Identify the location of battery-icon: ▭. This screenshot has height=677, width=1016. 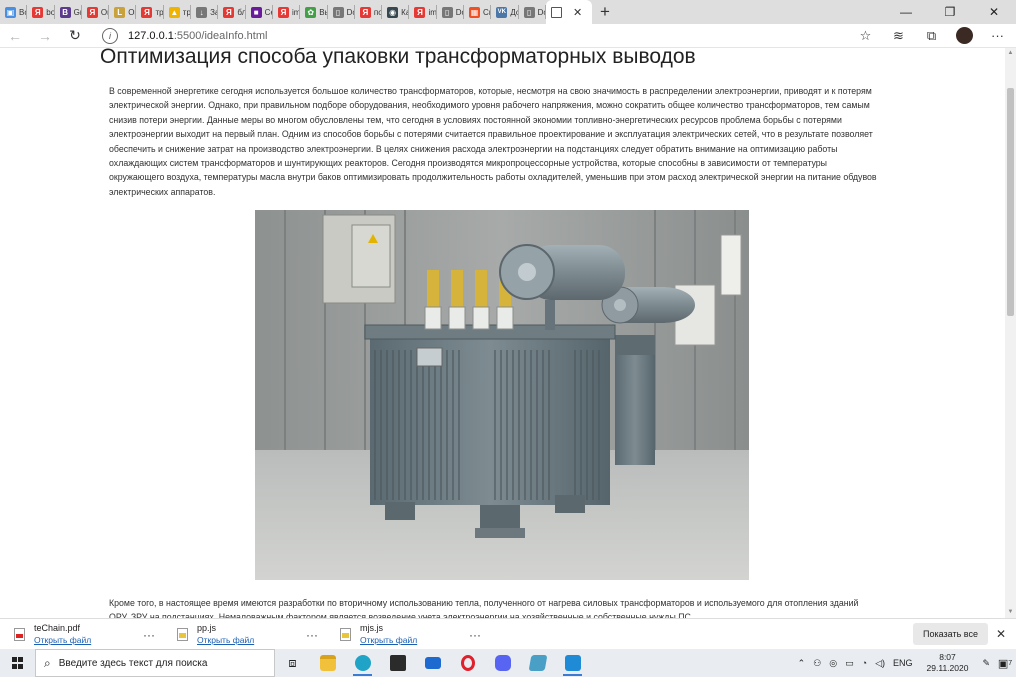
(849, 663).